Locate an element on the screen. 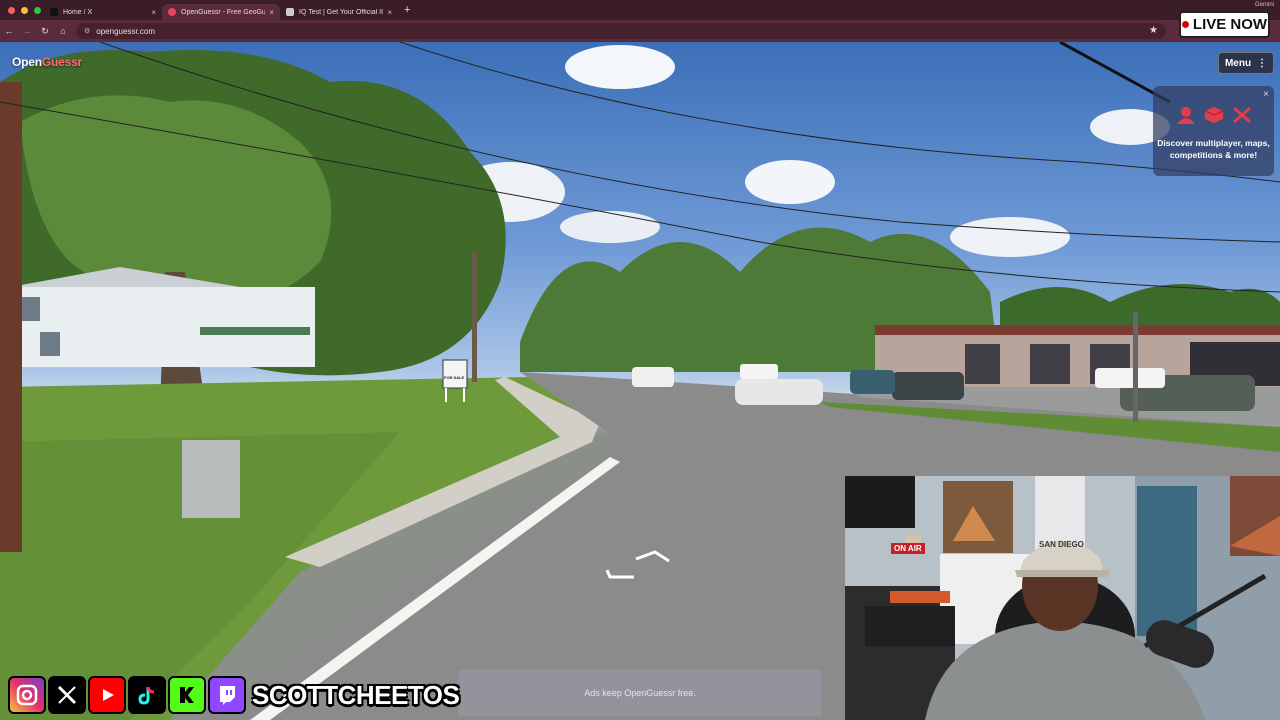  tiktok-icon is located at coordinates (147, 695).